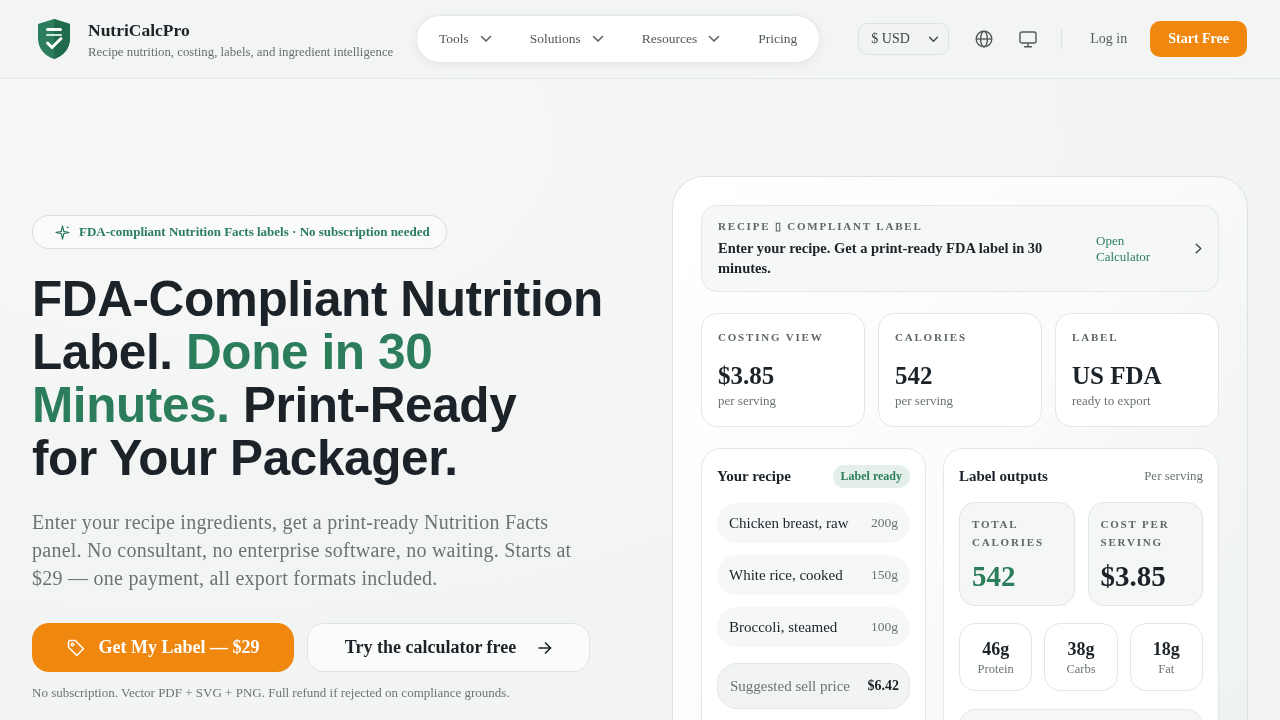 This screenshot has width=1280, height=720. What do you see at coordinates (681, 39) in the screenshot?
I see `nav-link: Resources` at bounding box center [681, 39].